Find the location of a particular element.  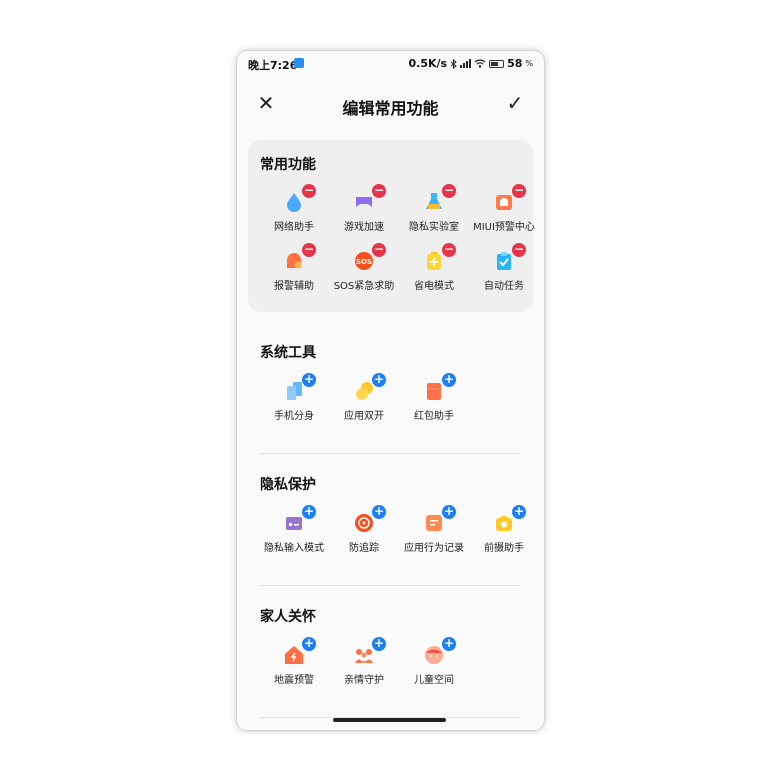

sos-icon: SOS is located at coordinates (364, 261).